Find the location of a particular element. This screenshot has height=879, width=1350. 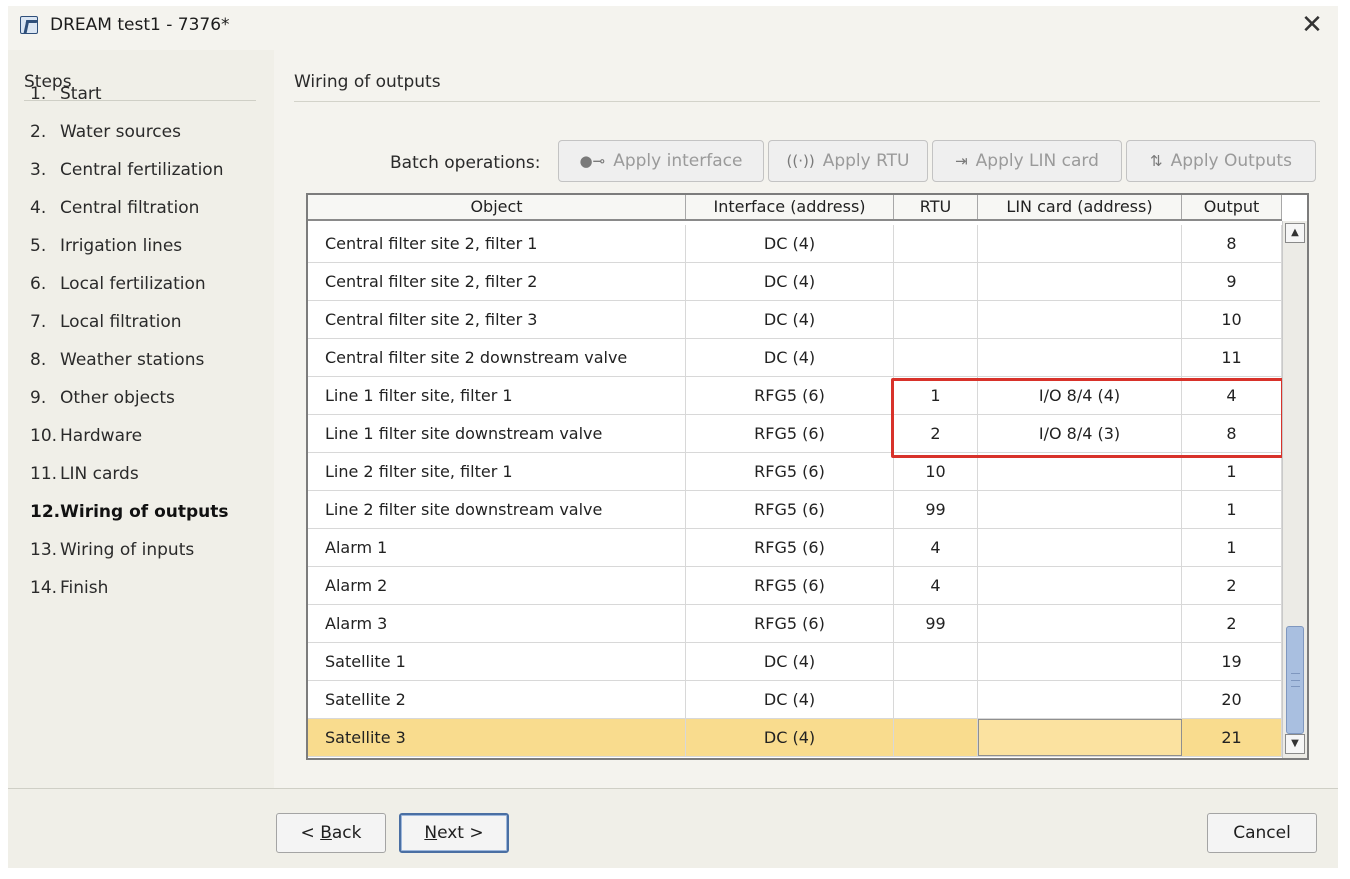

step-item: 6. Local fertilization is located at coordinates (118, 284).